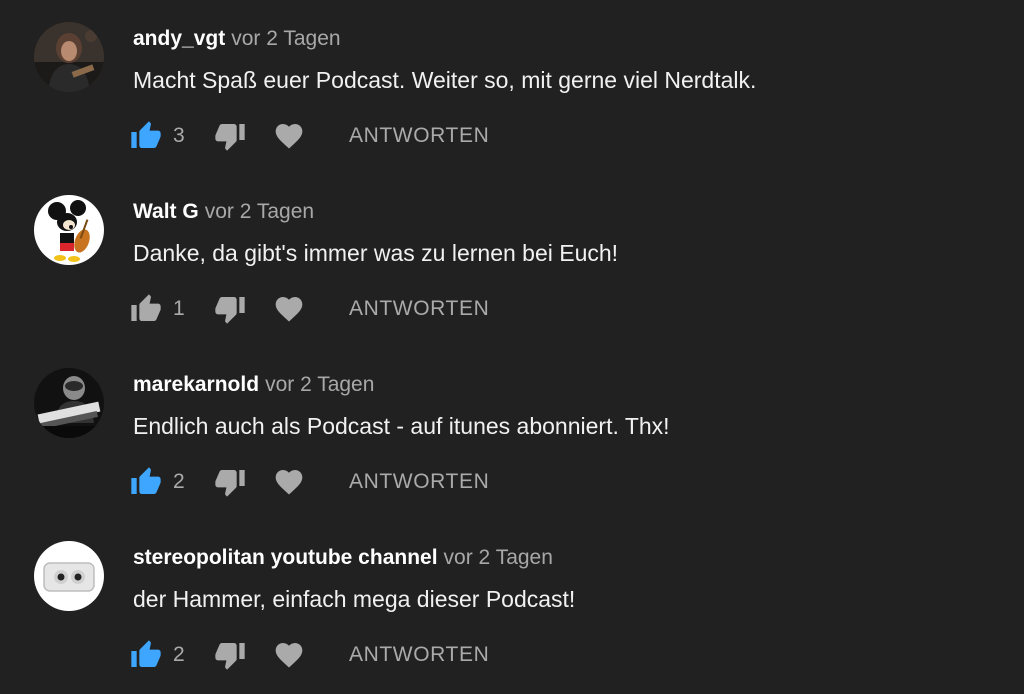 The width and height of the screenshot is (1024, 694). Describe the element at coordinates (196, 384) in the screenshot. I see `author-name: marekarnold` at that location.